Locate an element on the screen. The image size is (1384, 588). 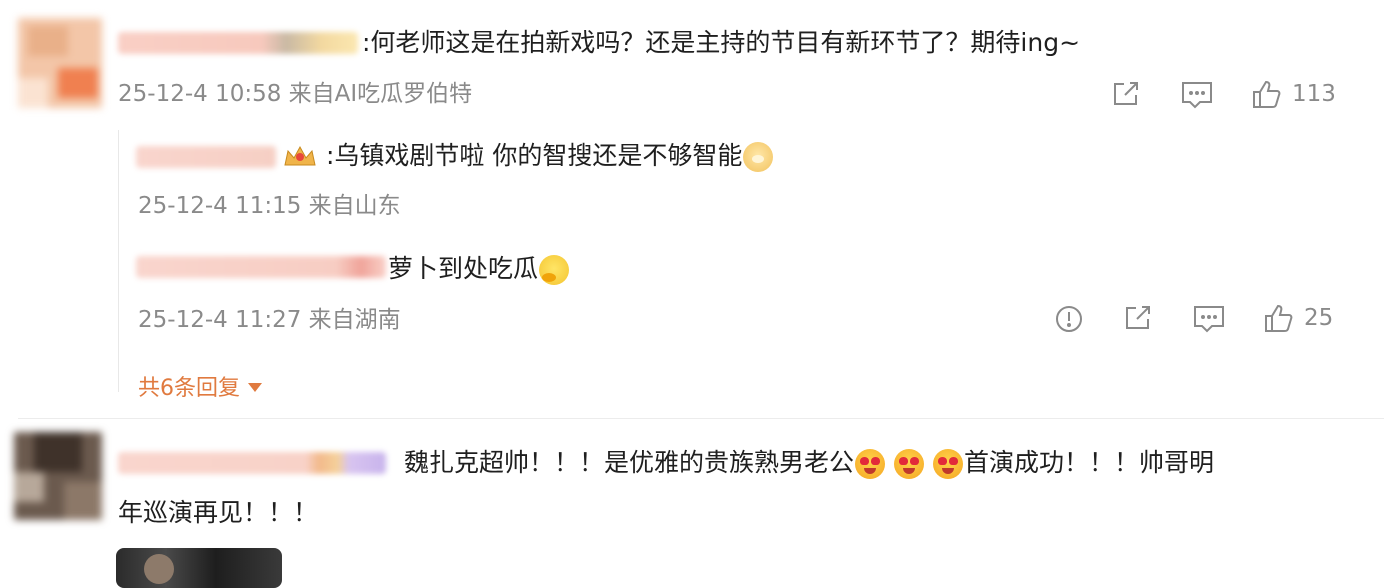
reply-text: :乌镇戏剧节啦 你的智搜还是不够智能 is located at coordinates (550, 156).